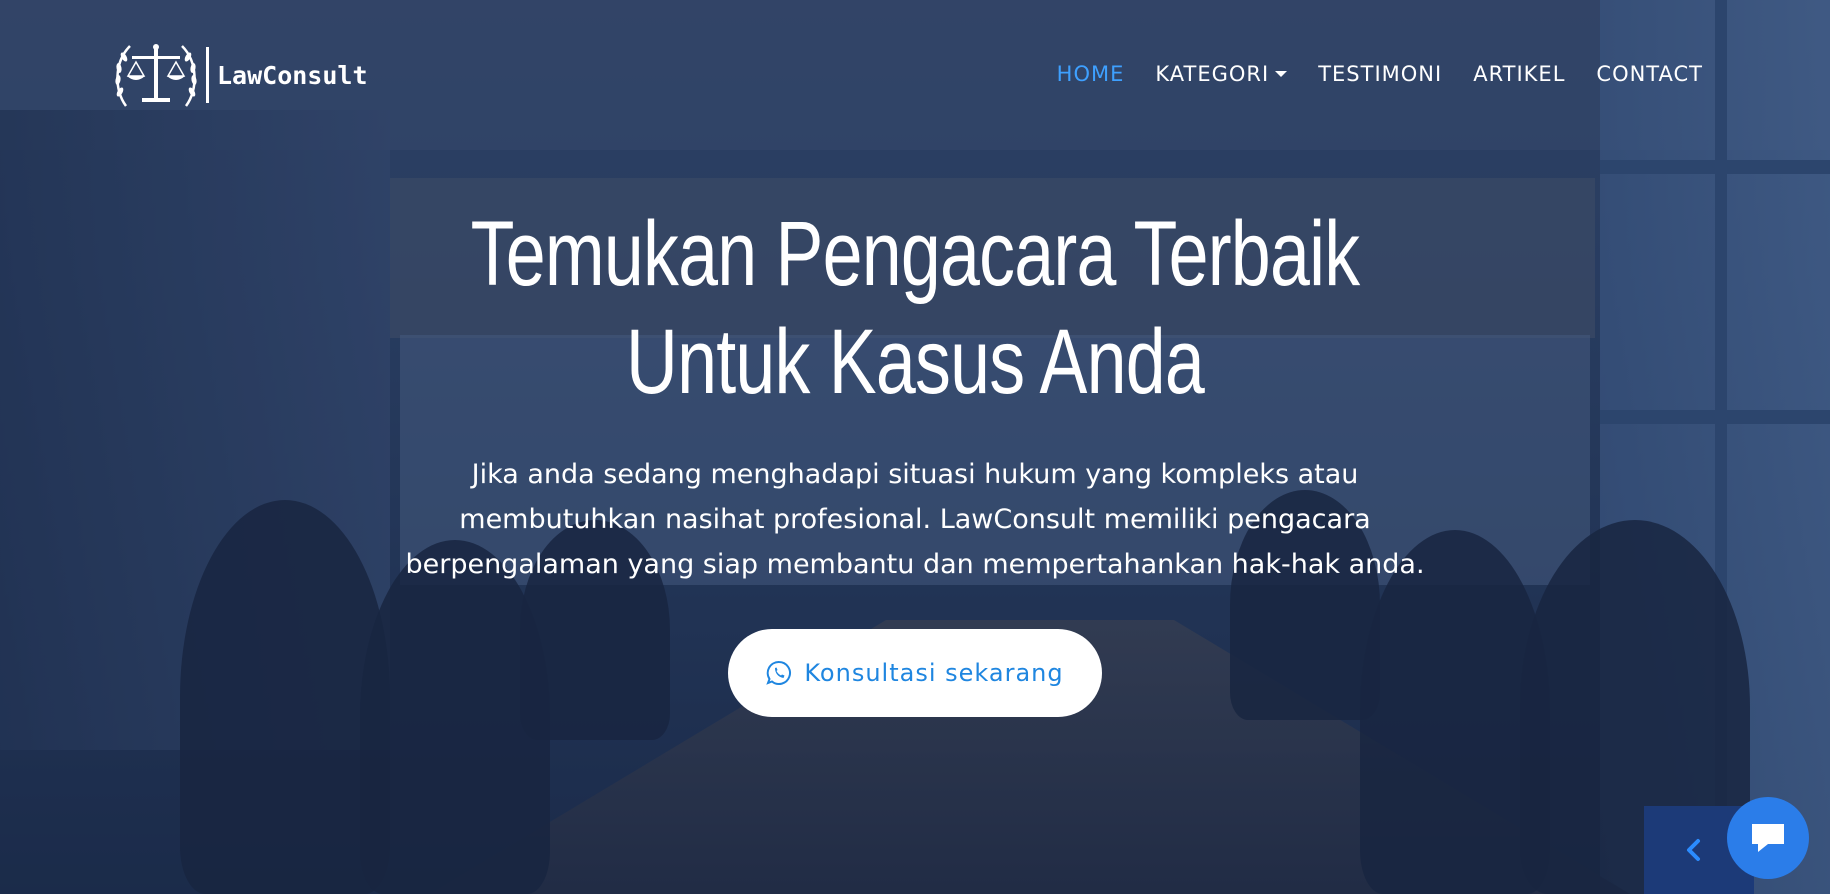 This screenshot has width=1830, height=894. Describe the element at coordinates (292, 75) in the screenshot. I see `brand-name: LawConsult` at that location.